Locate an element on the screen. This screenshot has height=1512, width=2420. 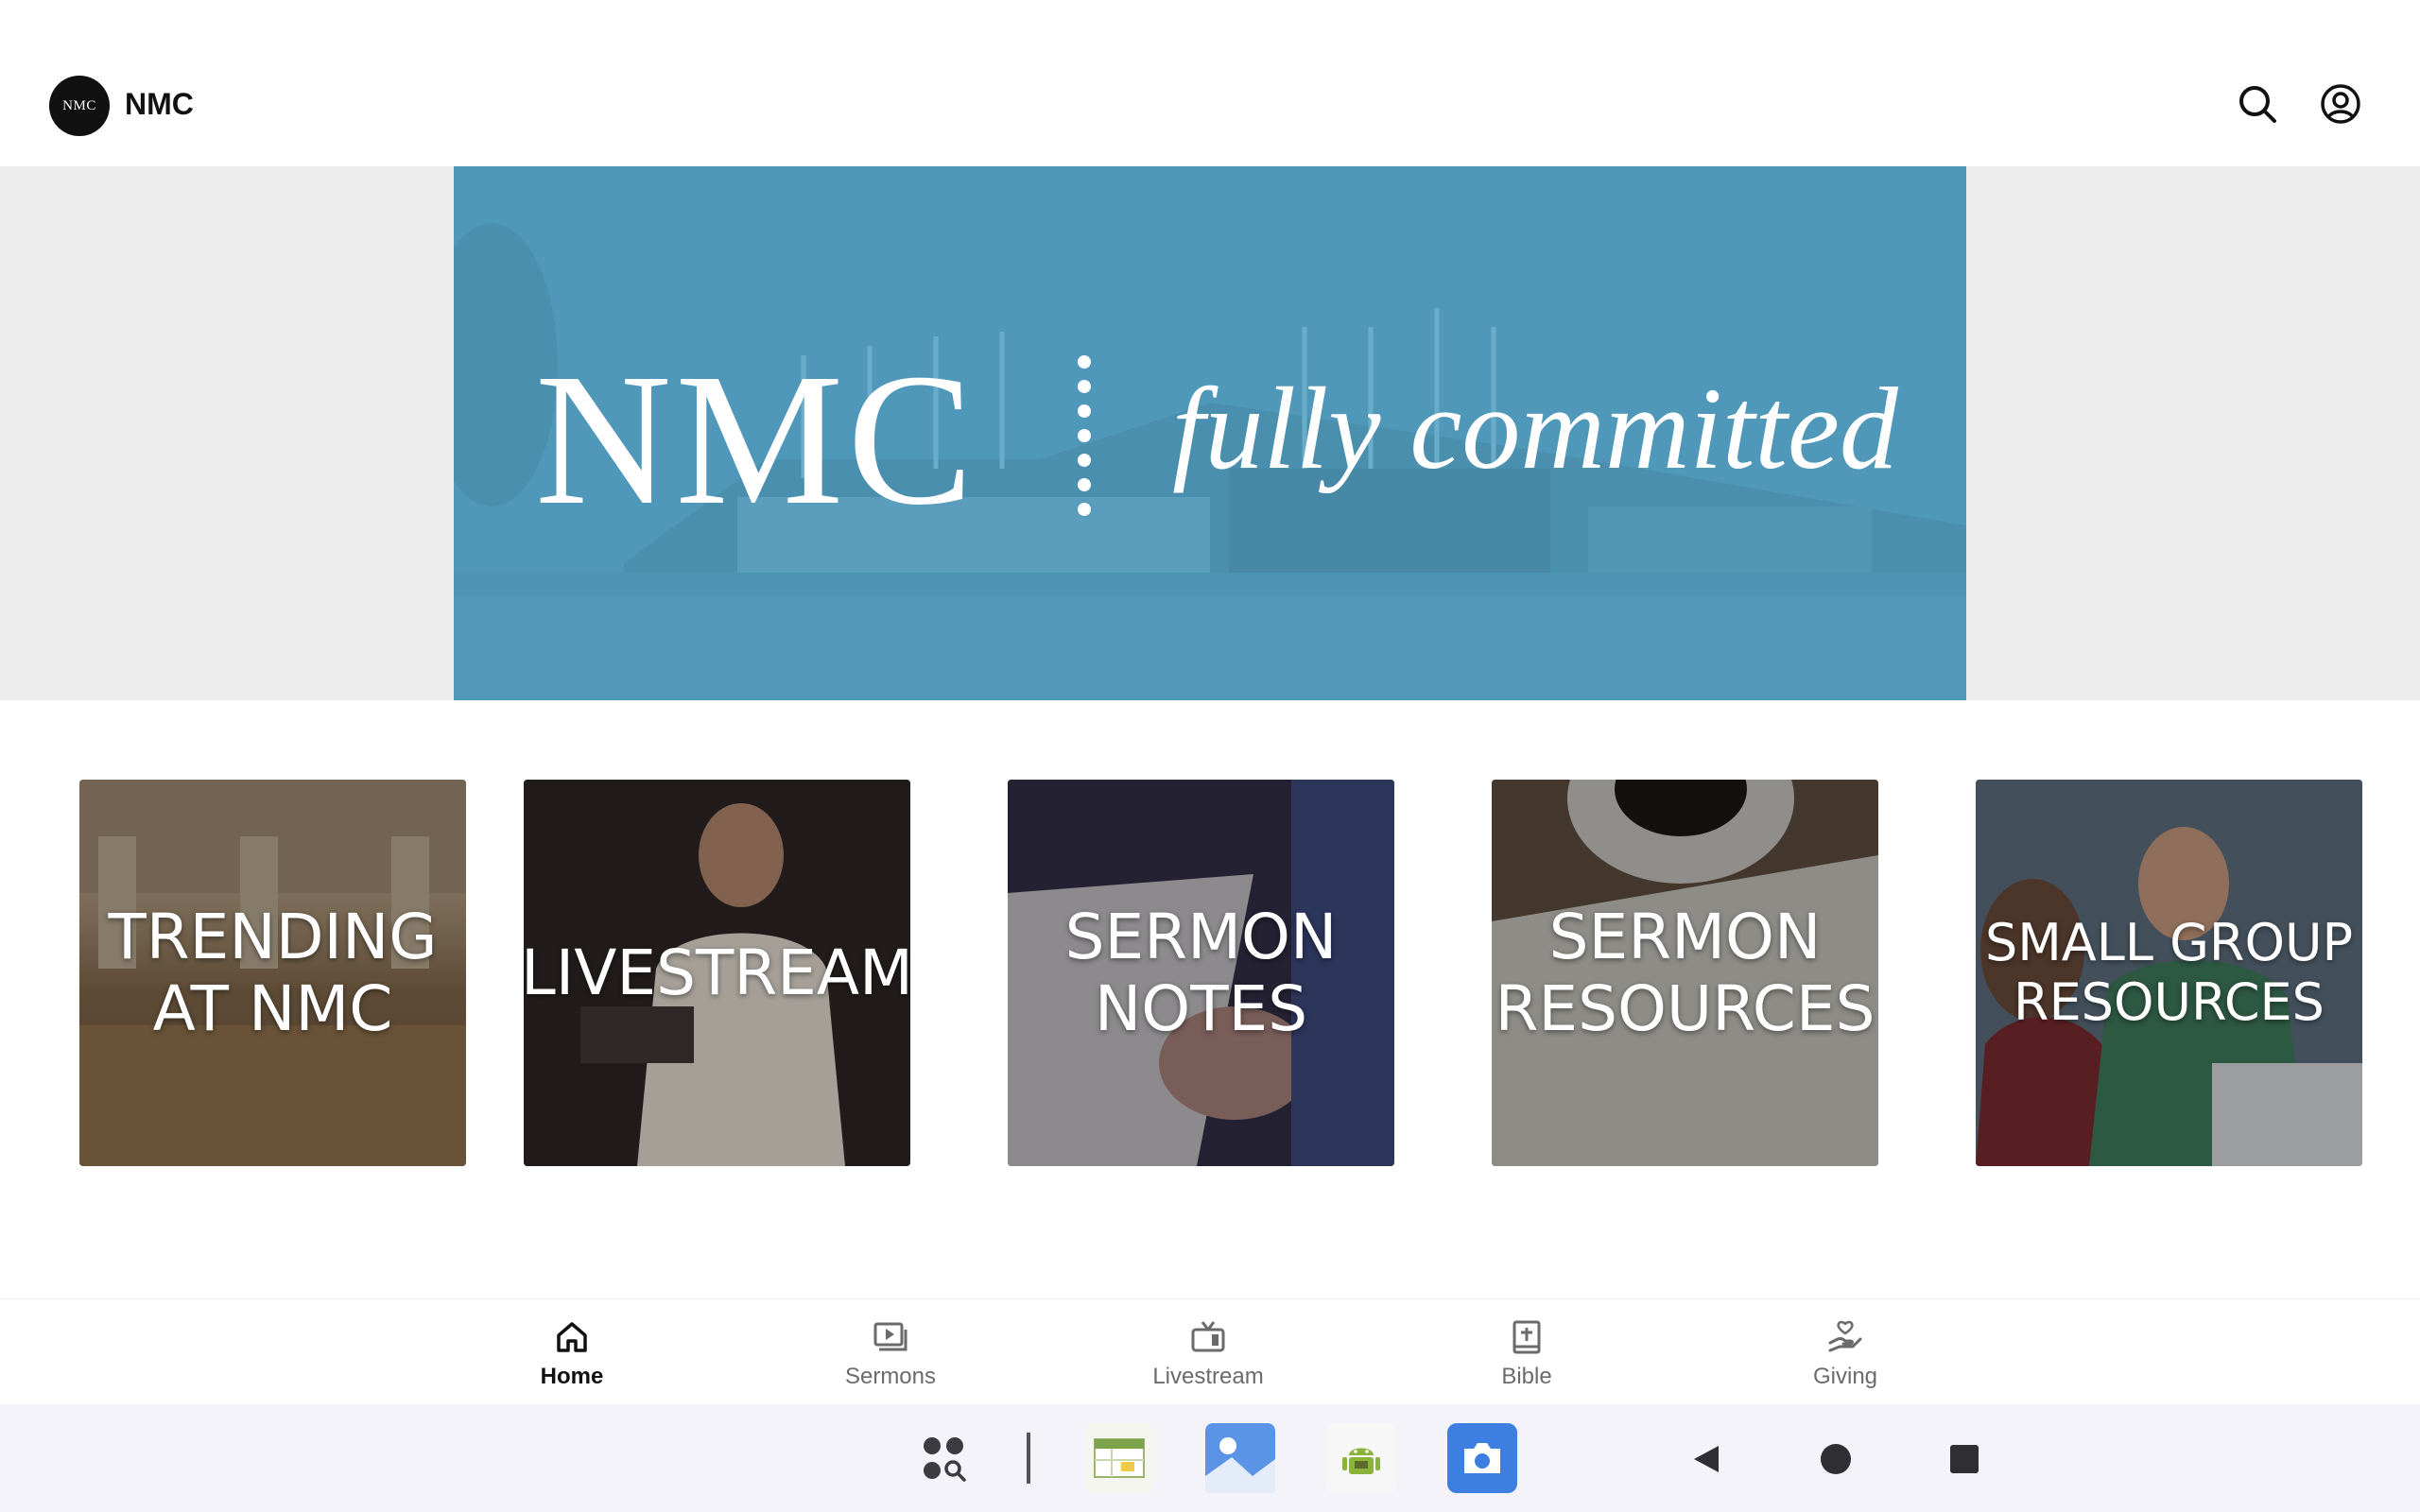
nmc-logo: NMC is located at coordinates (79, 106).